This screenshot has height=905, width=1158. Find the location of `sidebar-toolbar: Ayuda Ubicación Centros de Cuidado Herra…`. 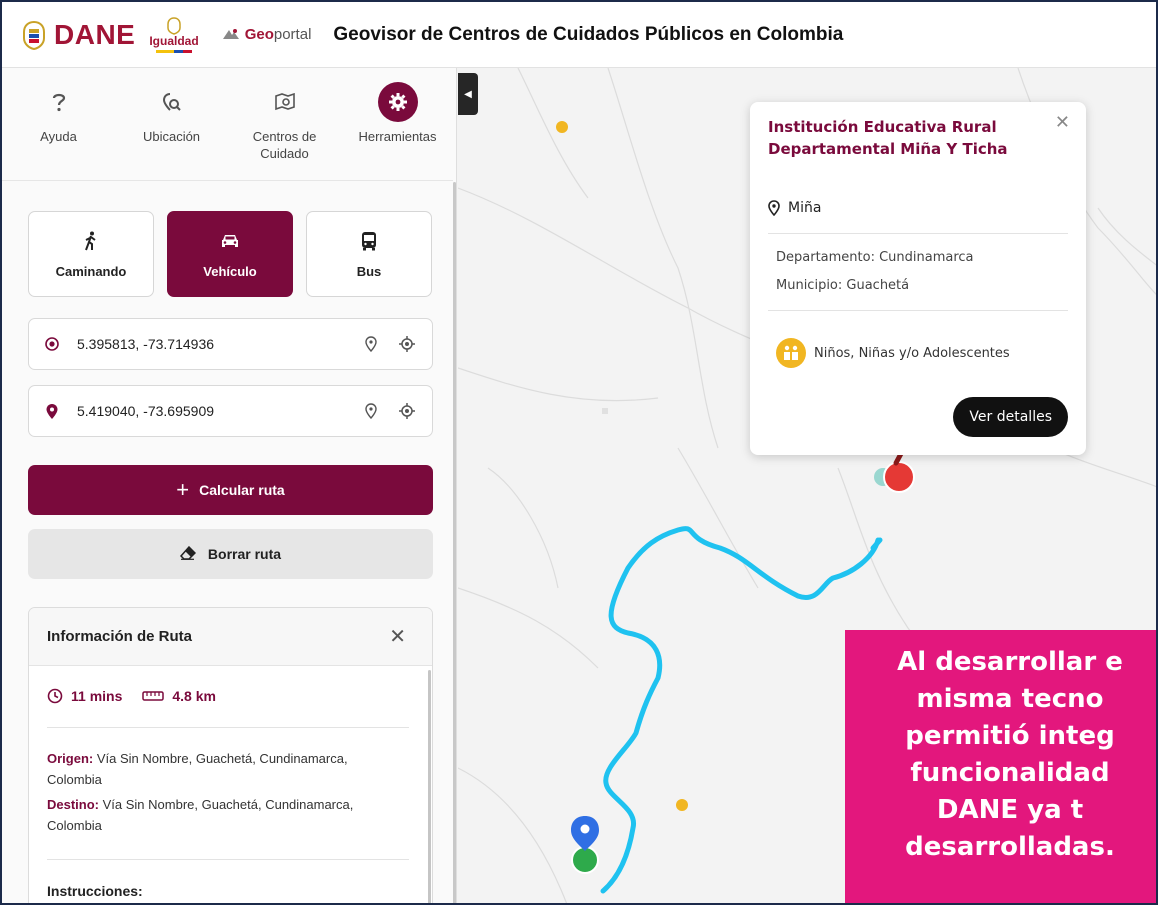

sidebar-toolbar: Ayuda Ubicación Centros de Cuidado Herra… is located at coordinates (229, 123).